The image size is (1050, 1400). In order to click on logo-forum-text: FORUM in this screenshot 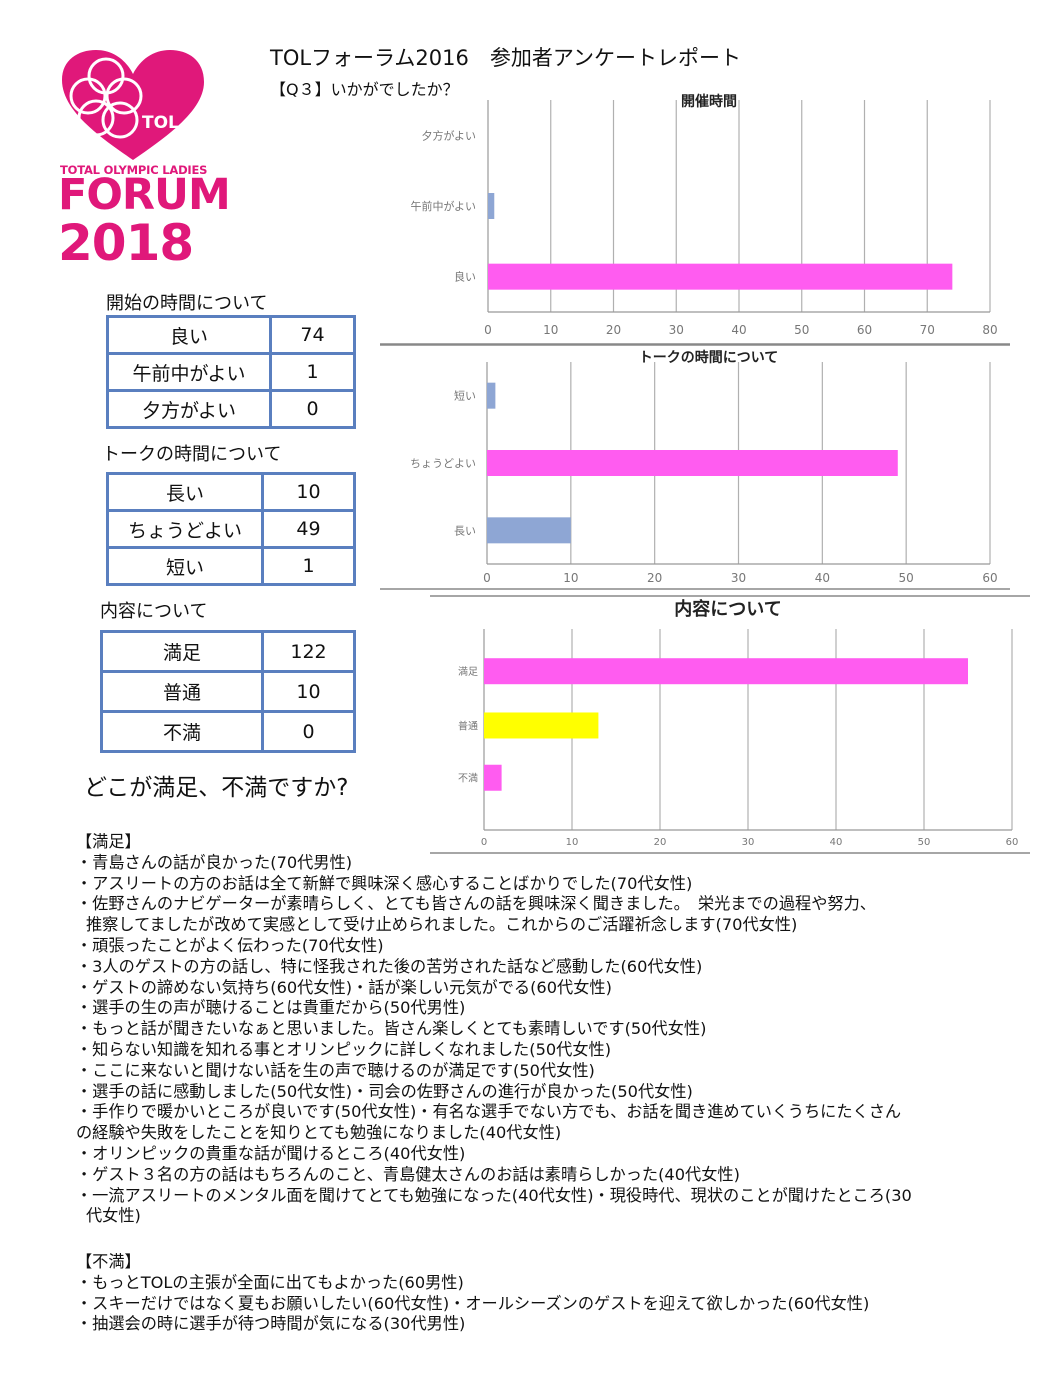, I will do `click(144, 195)`.